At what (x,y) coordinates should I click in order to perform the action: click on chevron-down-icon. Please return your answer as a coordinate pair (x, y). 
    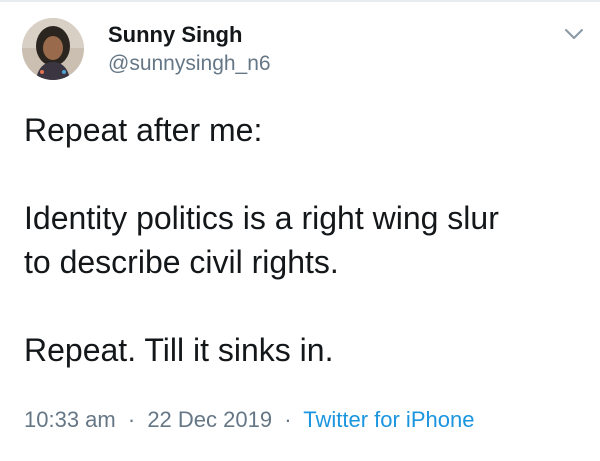
    Looking at the image, I should click on (574, 34).